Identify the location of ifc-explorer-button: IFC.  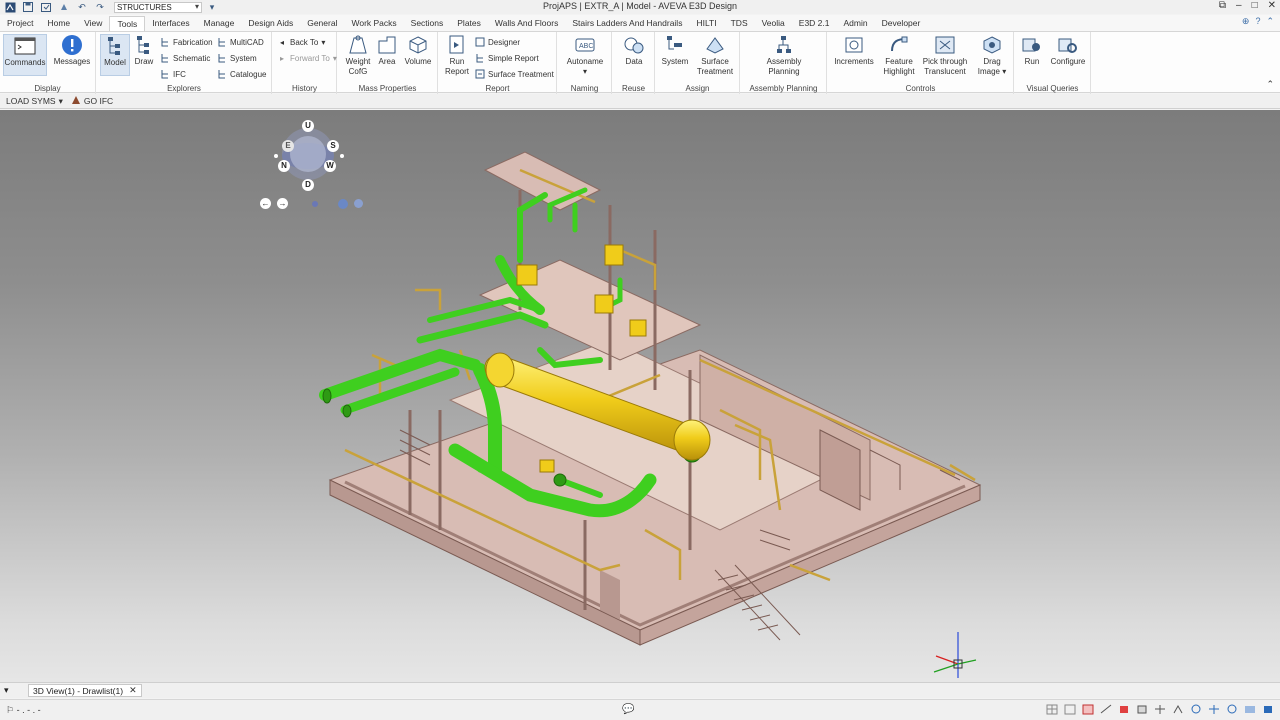
(173, 74).